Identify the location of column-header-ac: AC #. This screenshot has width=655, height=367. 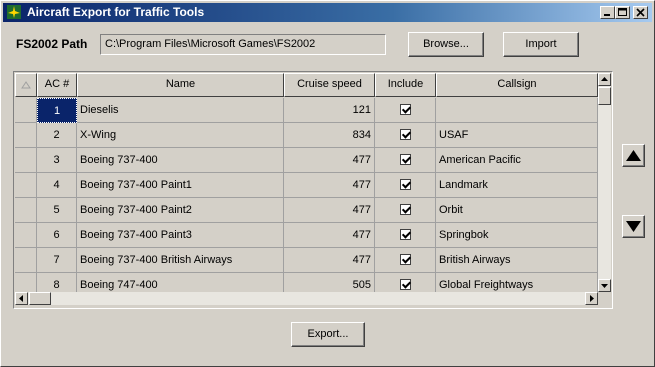
(57, 85).